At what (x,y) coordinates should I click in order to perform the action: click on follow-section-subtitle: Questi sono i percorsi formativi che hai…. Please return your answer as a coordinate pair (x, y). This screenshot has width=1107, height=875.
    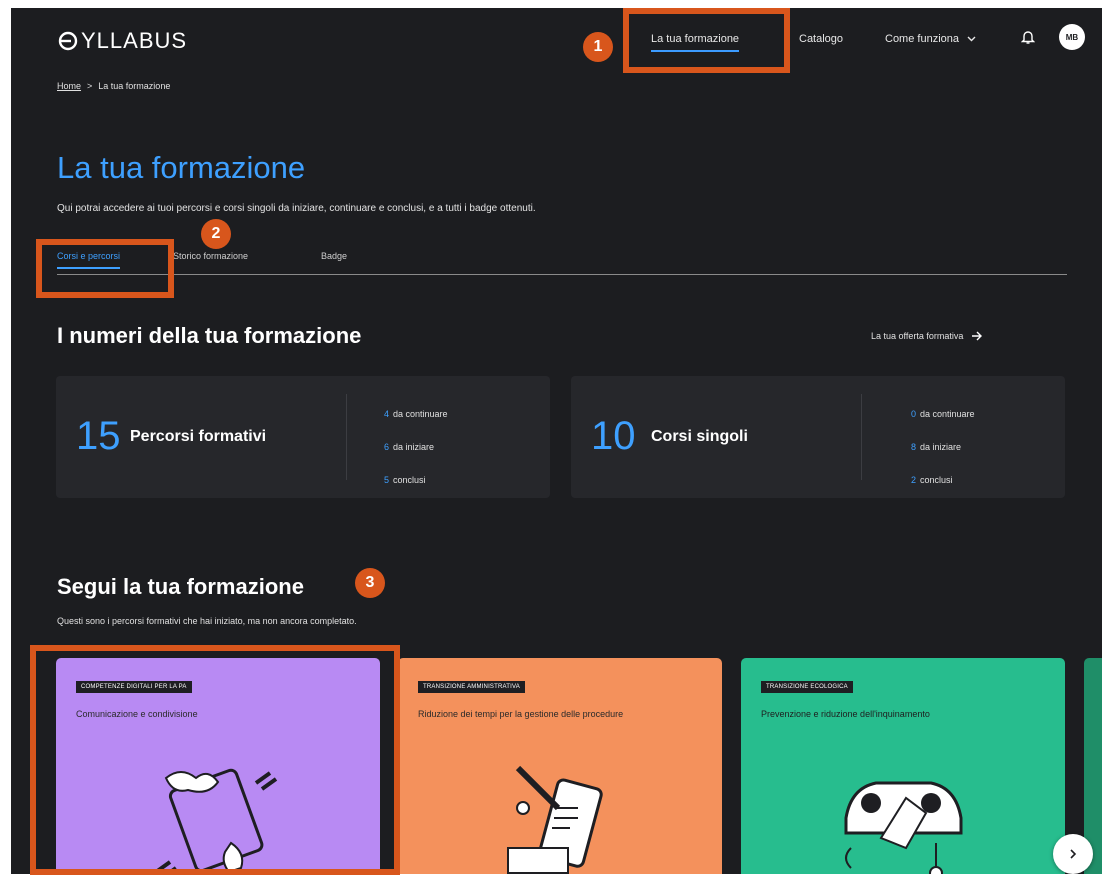
    Looking at the image, I should click on (207, 621).